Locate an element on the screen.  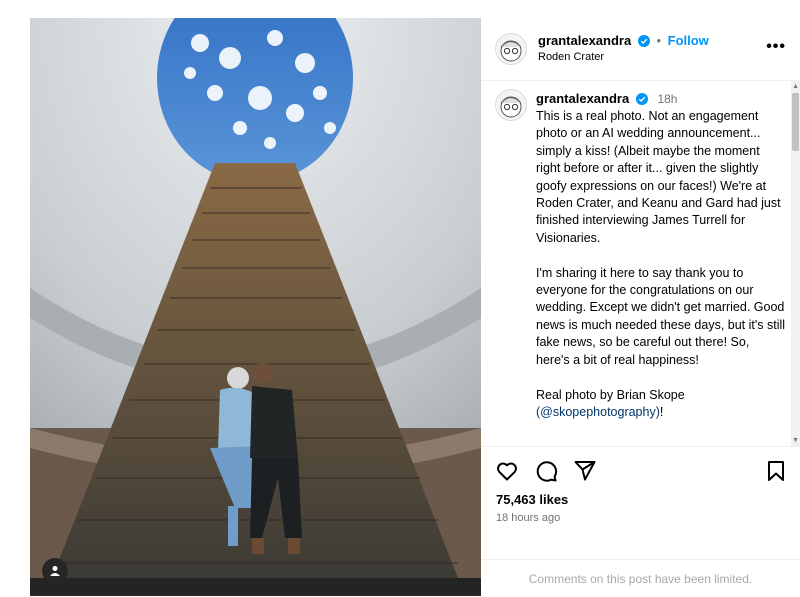
heart-icon is located at coordinates (507, 471).